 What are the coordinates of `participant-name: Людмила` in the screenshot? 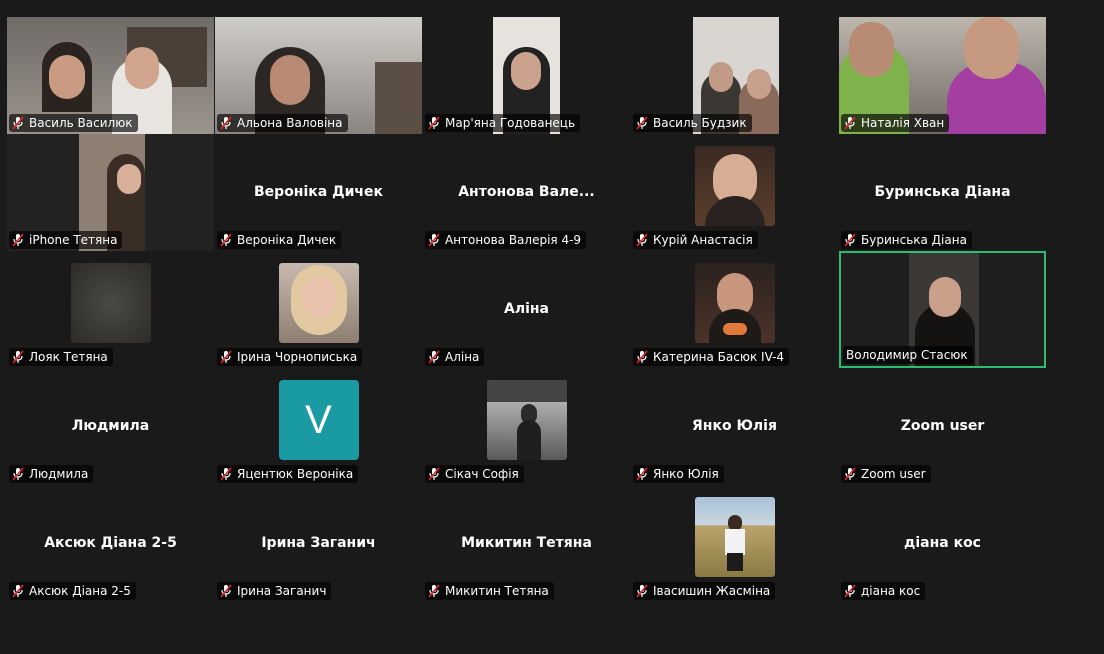 It's located at (59, 474).